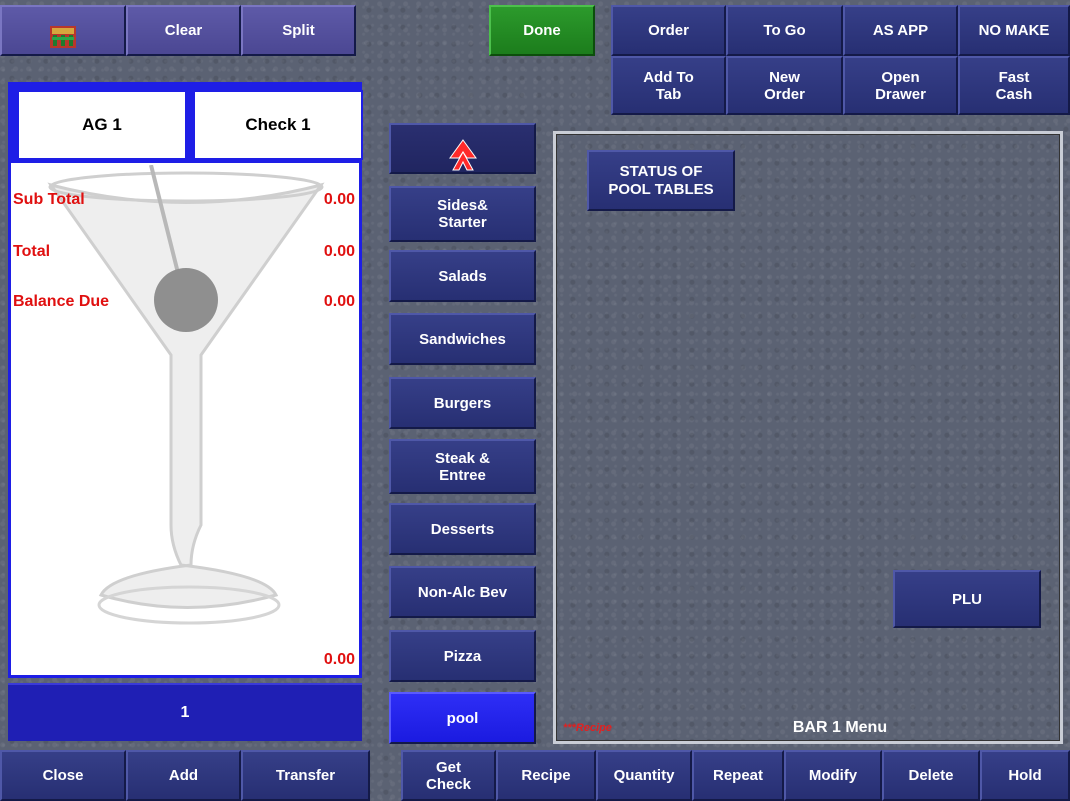 This screenshot has width=1070, height=801. I want to click on clear-button: Clear, so click(183, 30).